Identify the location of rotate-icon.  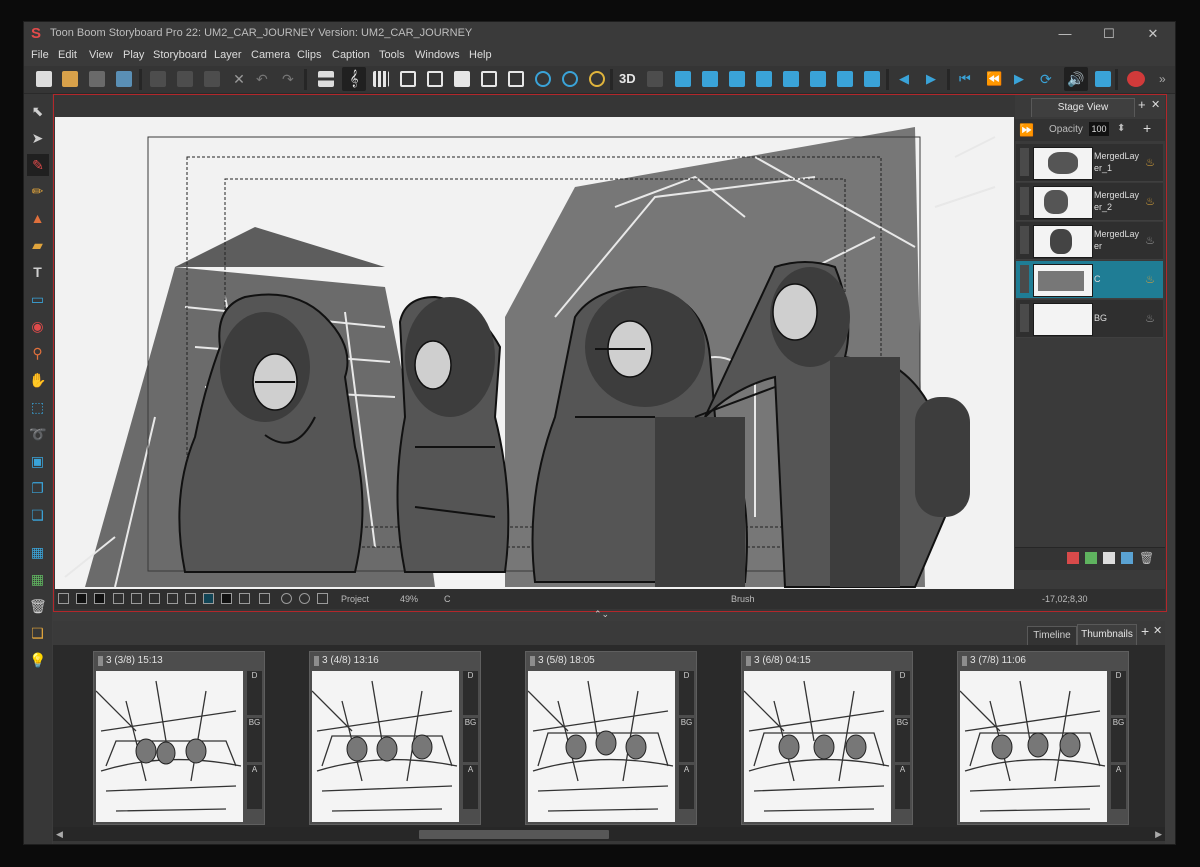
(286, 598).